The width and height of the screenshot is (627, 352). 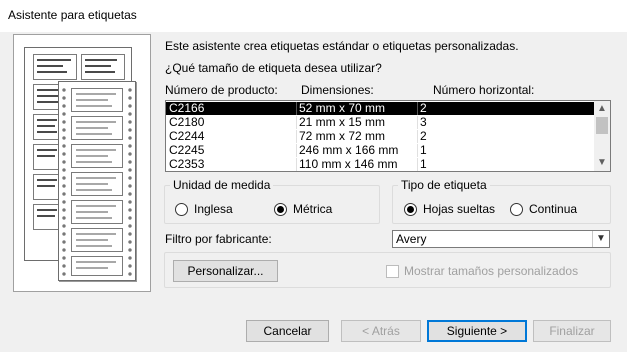 I want to click on window-title: Asistente para etiquetas, so click(x=72, y=15).